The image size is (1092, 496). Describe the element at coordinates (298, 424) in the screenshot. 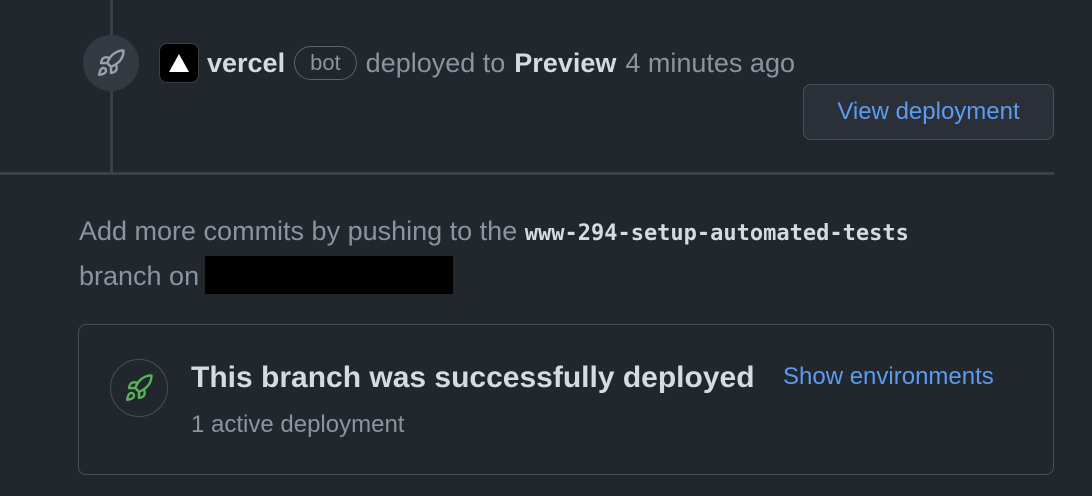

I see `active-deployment-count: 1 active deployment` at that location.